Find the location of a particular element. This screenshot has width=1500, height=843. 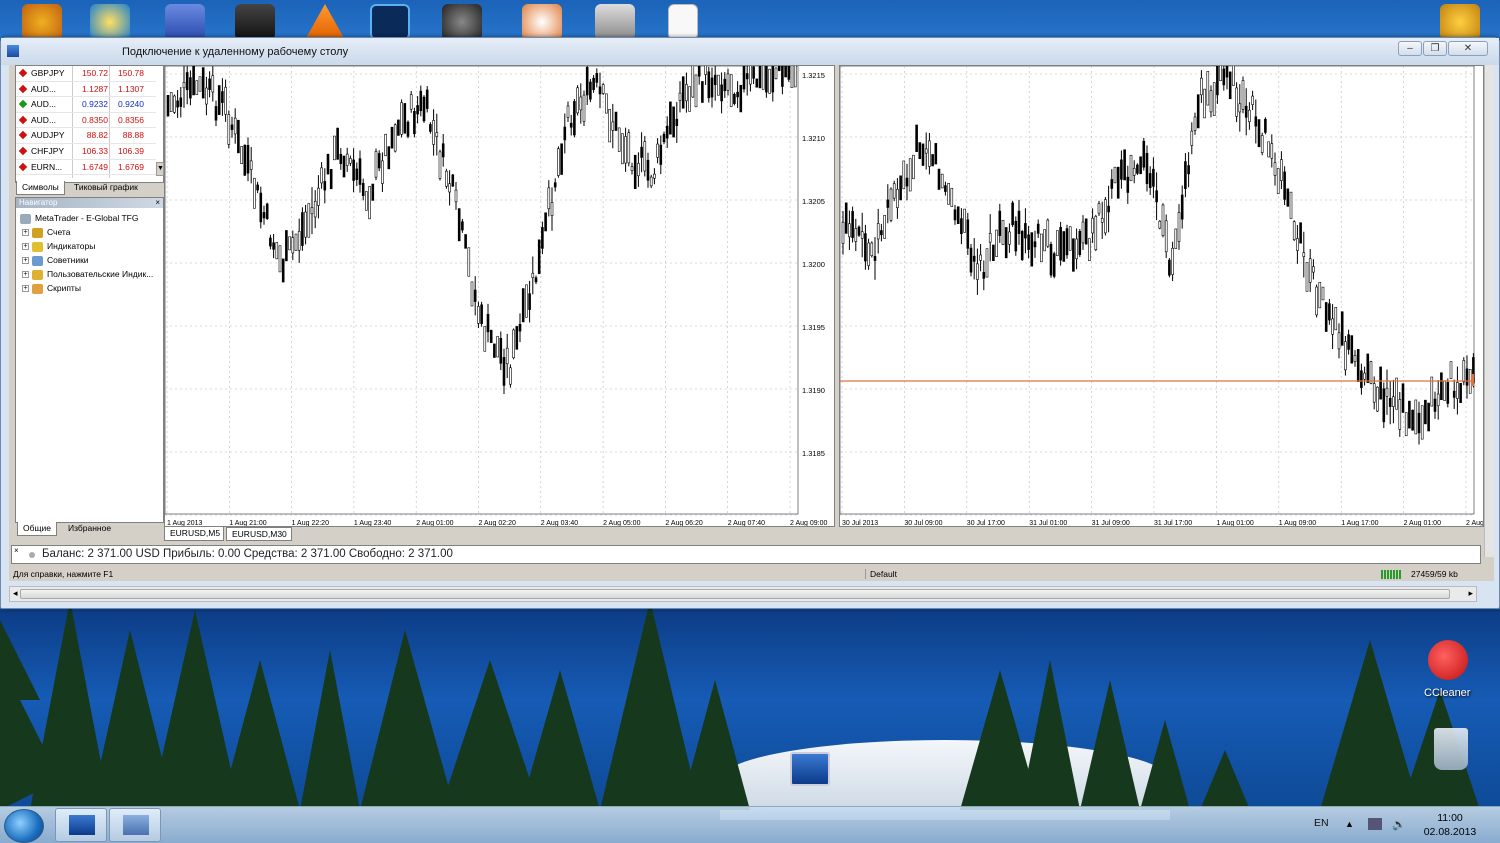

clock: 11:00 02.08.2013 is located at coordinates (1450, 825).